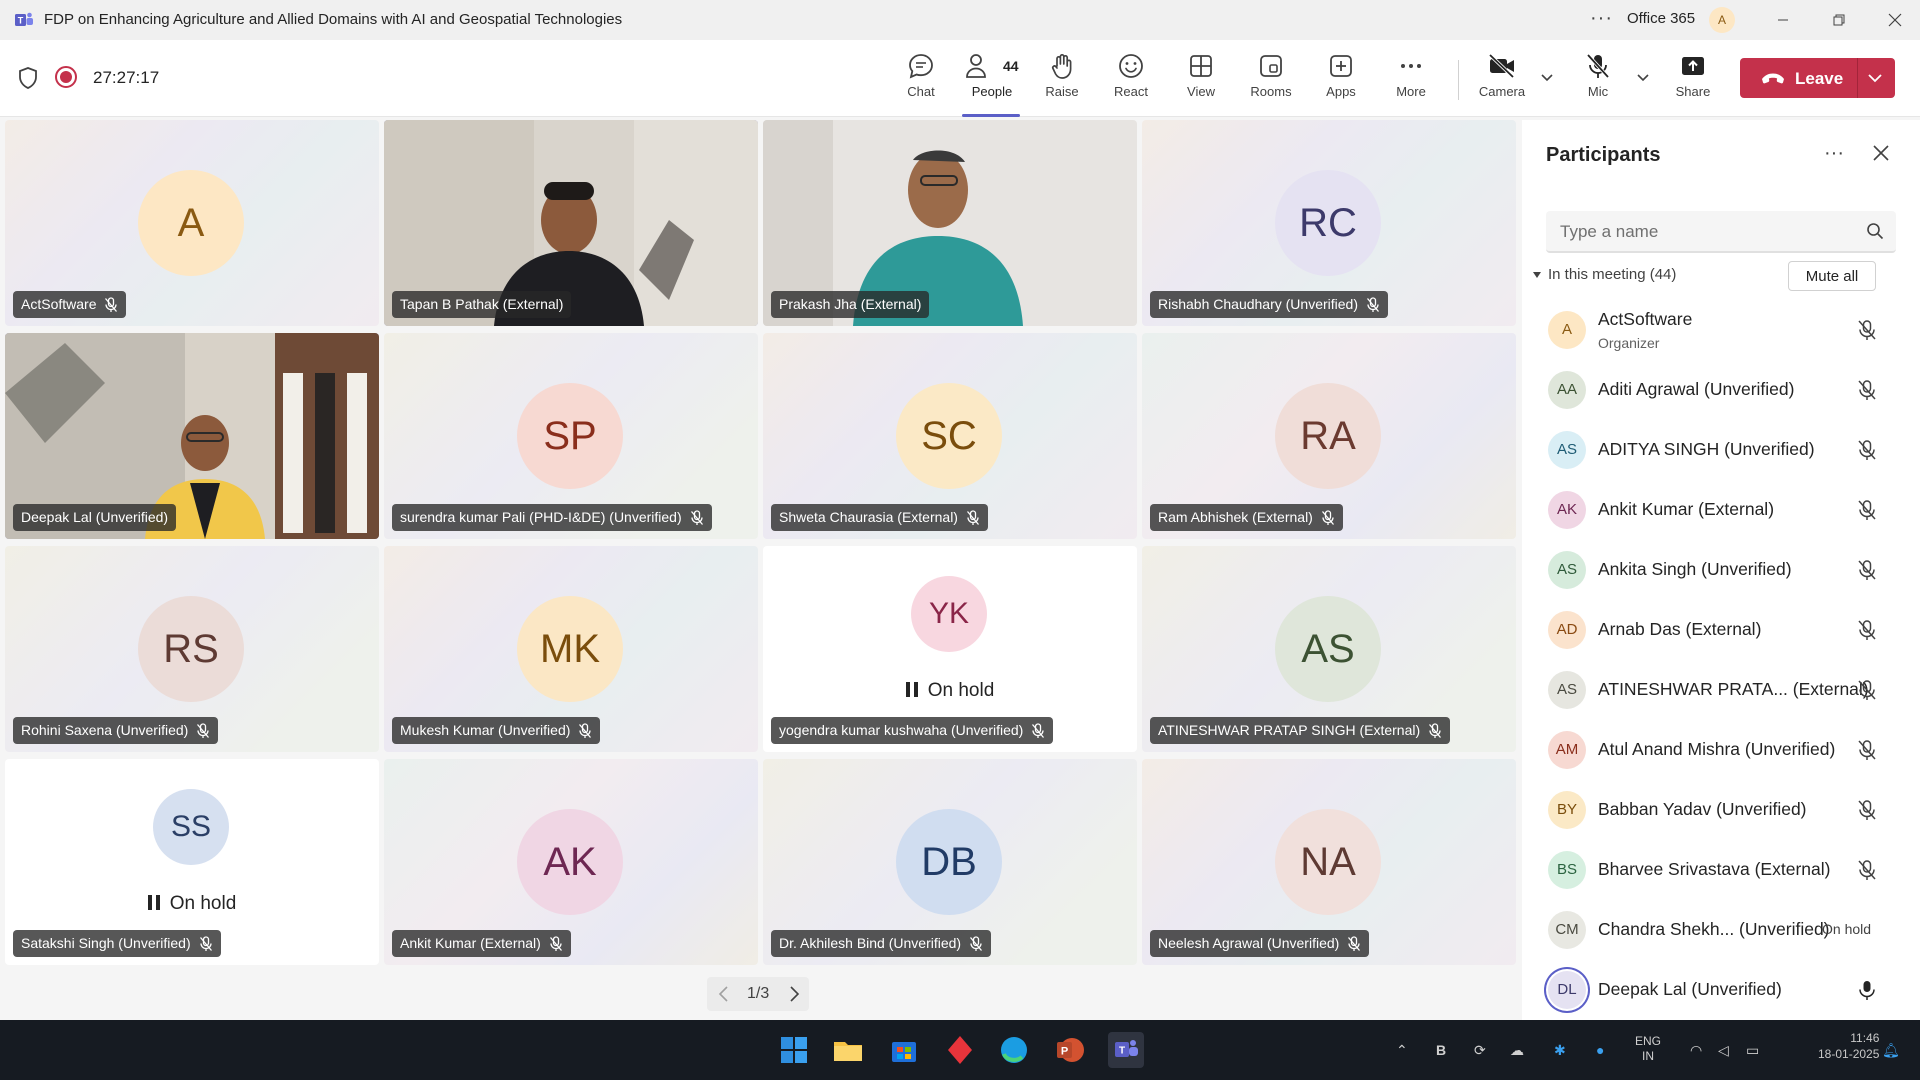  I want to click on region-code: IN, so click(1648, 1056).